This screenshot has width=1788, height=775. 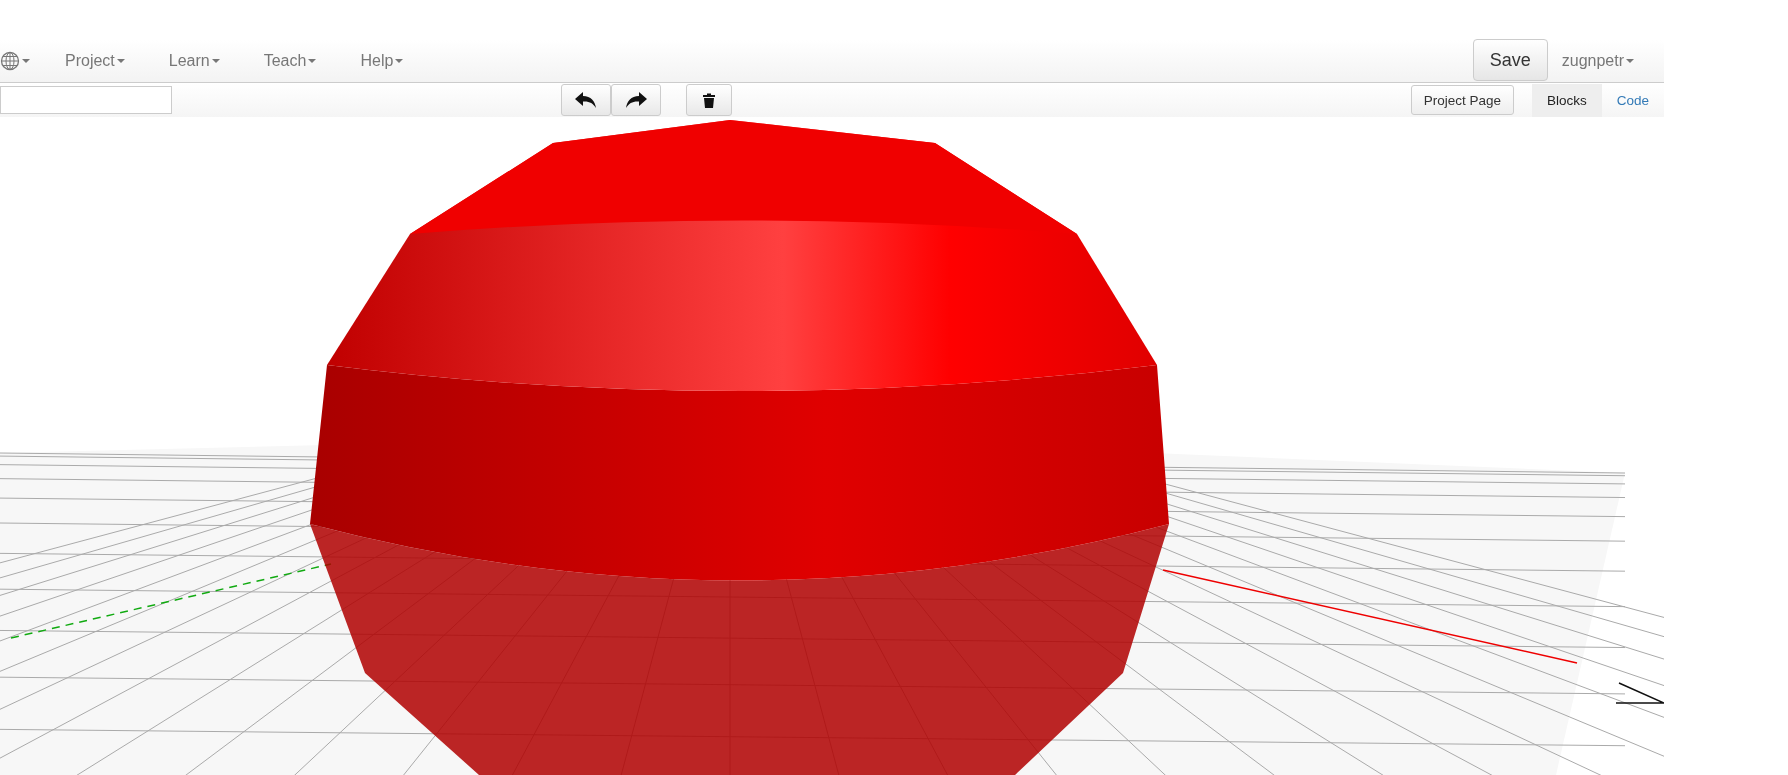 I want to click on menu-item: Help, so click(x=382, y=61).